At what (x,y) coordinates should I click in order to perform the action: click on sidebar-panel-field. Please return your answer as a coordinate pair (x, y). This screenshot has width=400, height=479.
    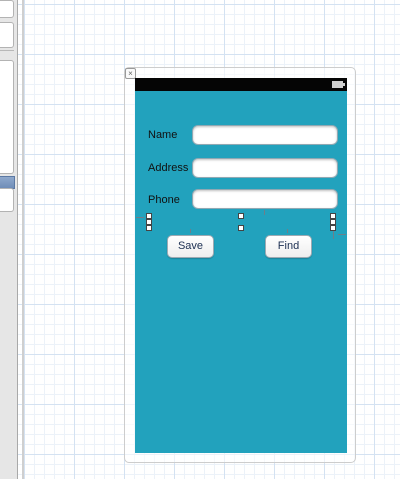
    Looking at the image, I should click on (7, 35).